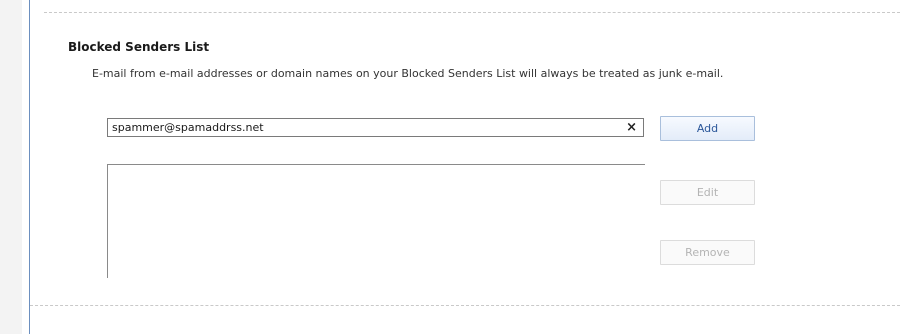 The image size is (900, 334). I want to click on section-title: Blocked Senders List, so click(139, 47).